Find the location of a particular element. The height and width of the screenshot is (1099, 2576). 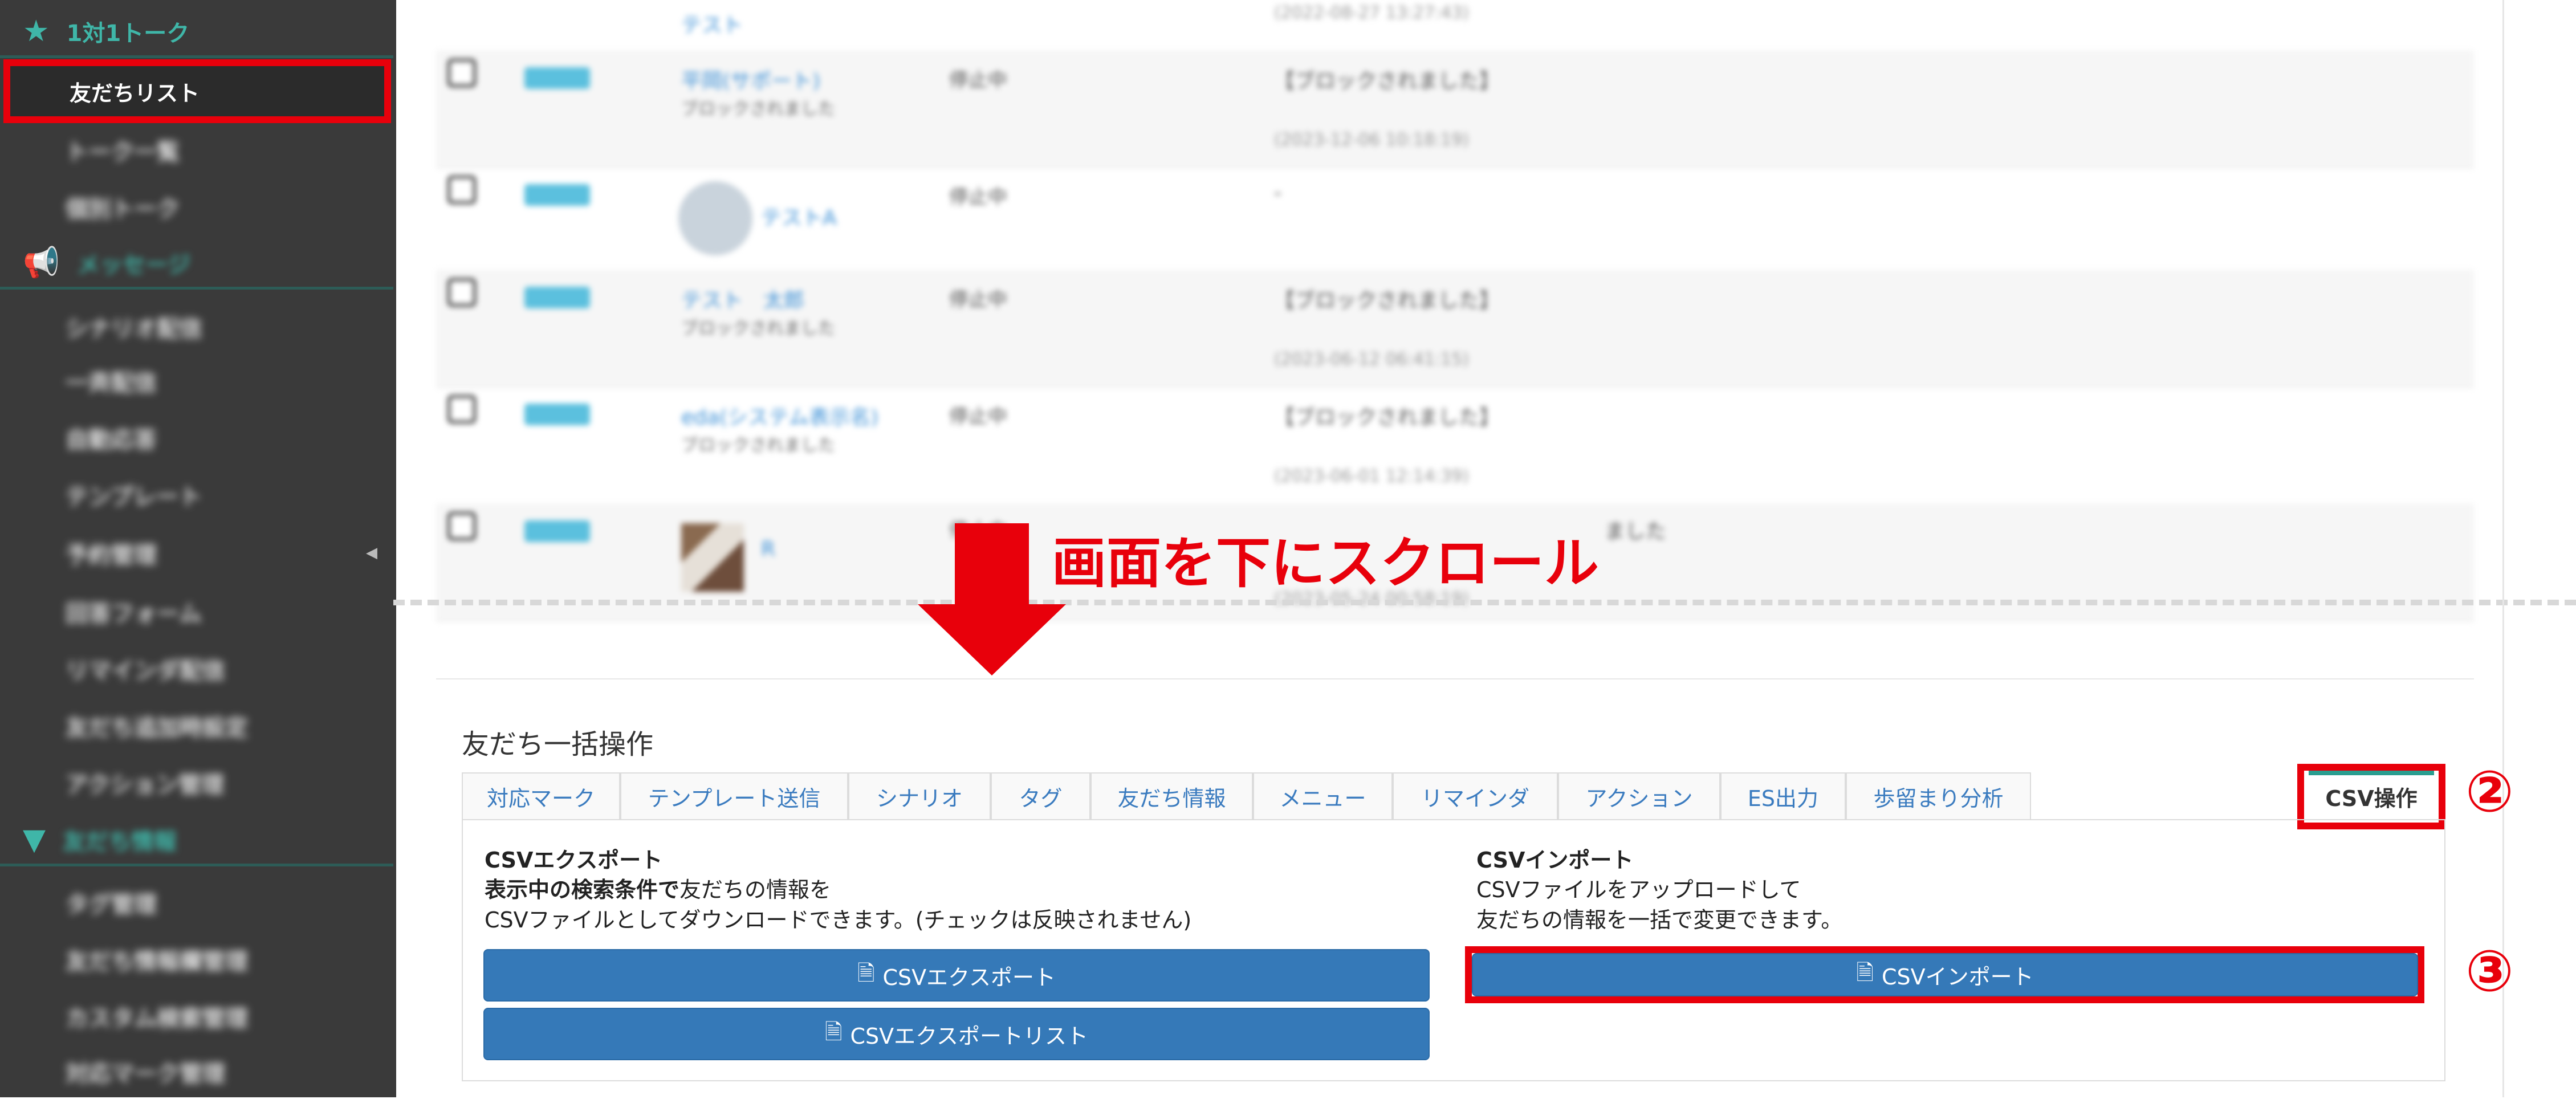

sidebar-item-tag-manage: タグ管理 is located at coordinates (196, 902).